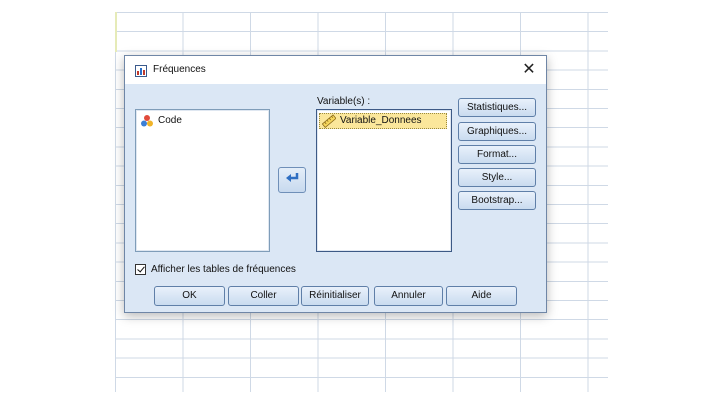 The width and height of the screenshot is (720, 405). I want to click on arrow-left-icon, so click(292, 180).